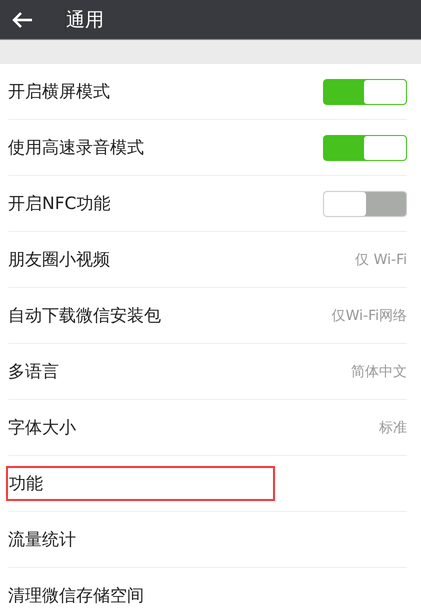 The width and height of the screenshot is (421, 613). What do you see at coordinates (33, 372) in the screenshot?
I see `row-label: 多语言` at bounding box center [33, 372].